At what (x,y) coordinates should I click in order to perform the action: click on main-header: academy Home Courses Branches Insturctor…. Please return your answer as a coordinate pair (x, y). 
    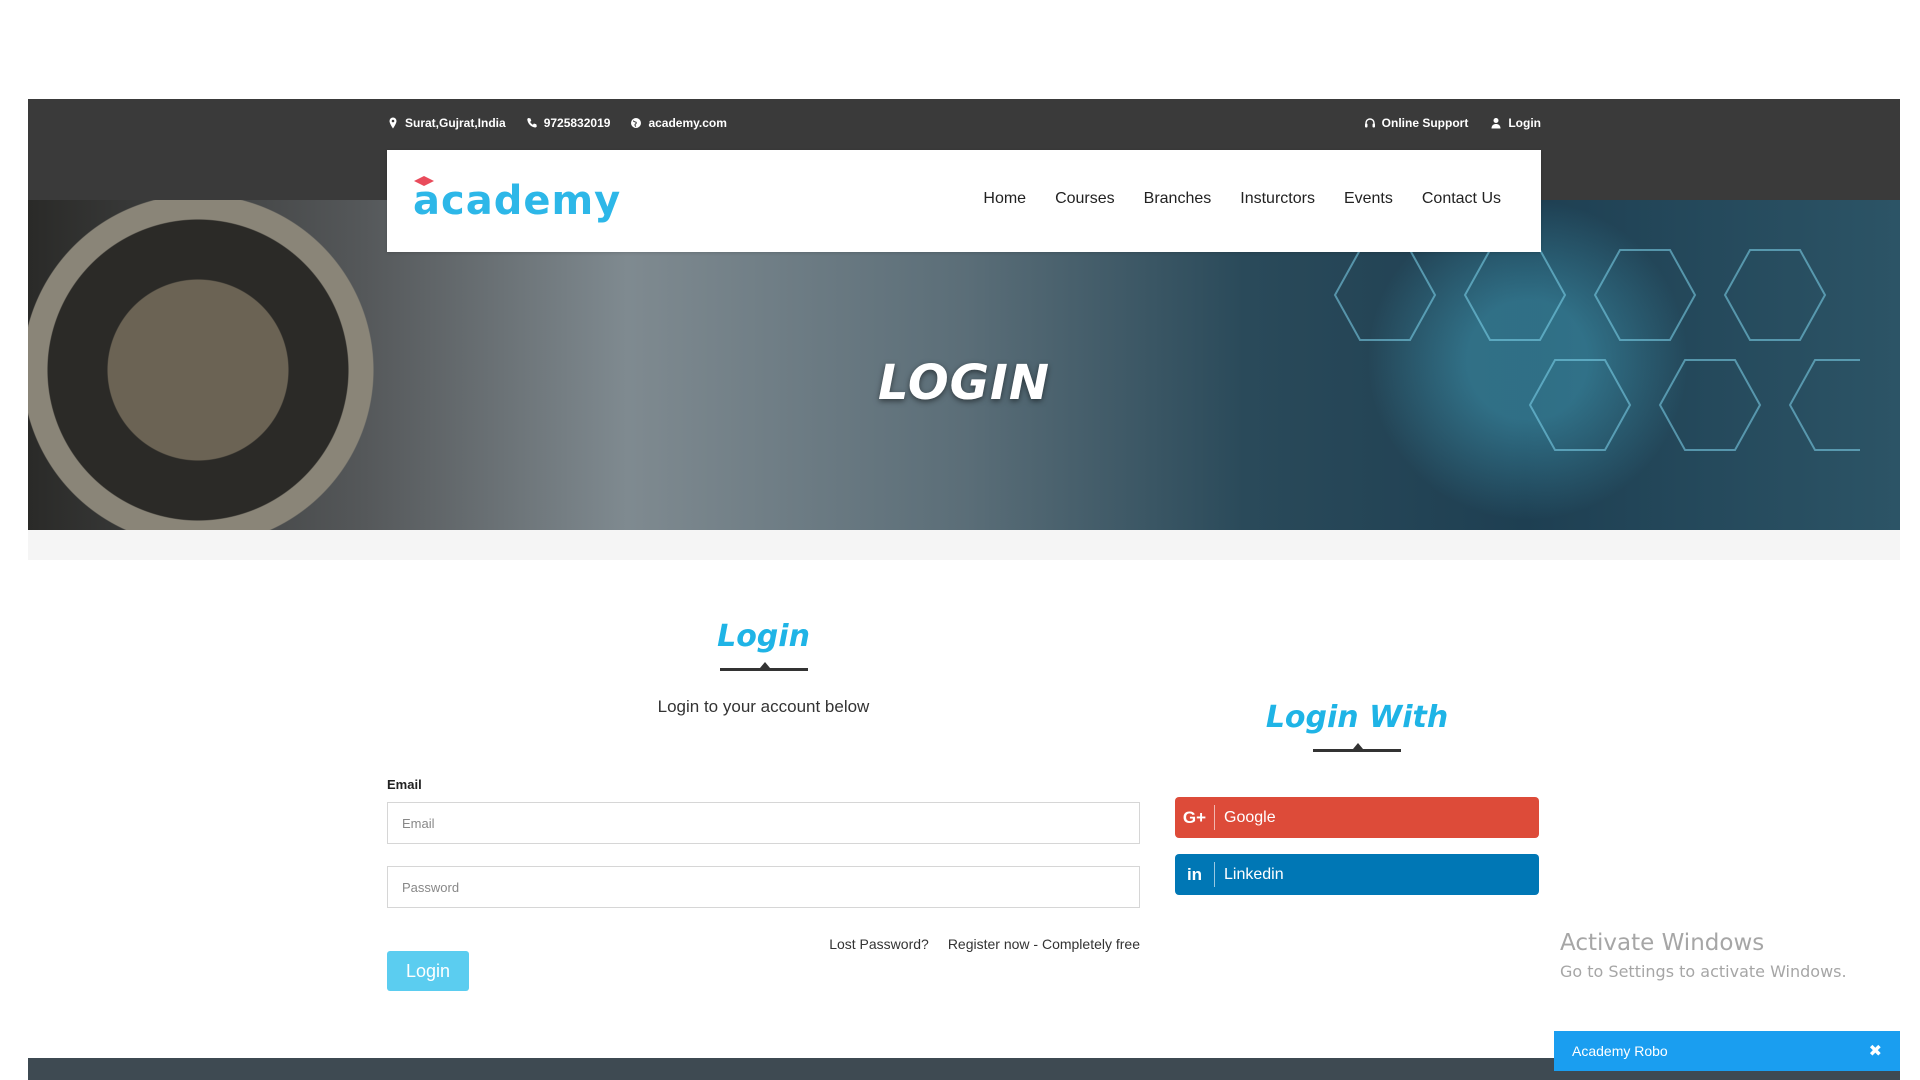
    Looking at the image, I should click on (964, 201).